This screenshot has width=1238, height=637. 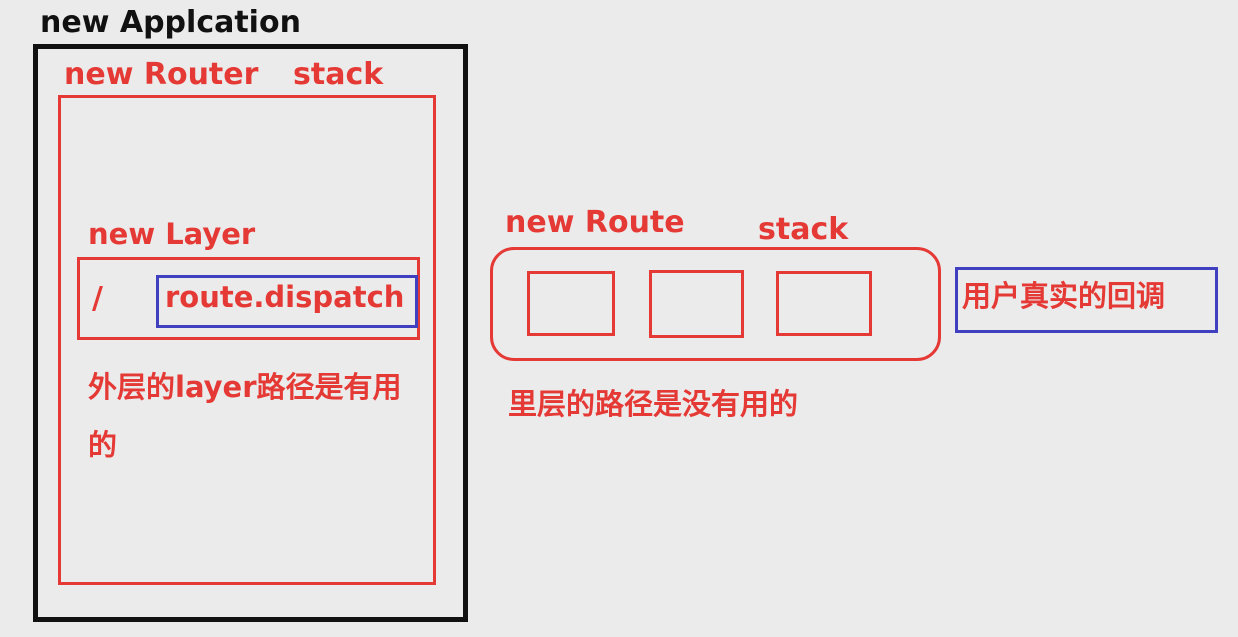 What do you see at coordinates (338, 74) in the screenshot?
I see `router-stack-label: stack` at bounding box center [338, 74].